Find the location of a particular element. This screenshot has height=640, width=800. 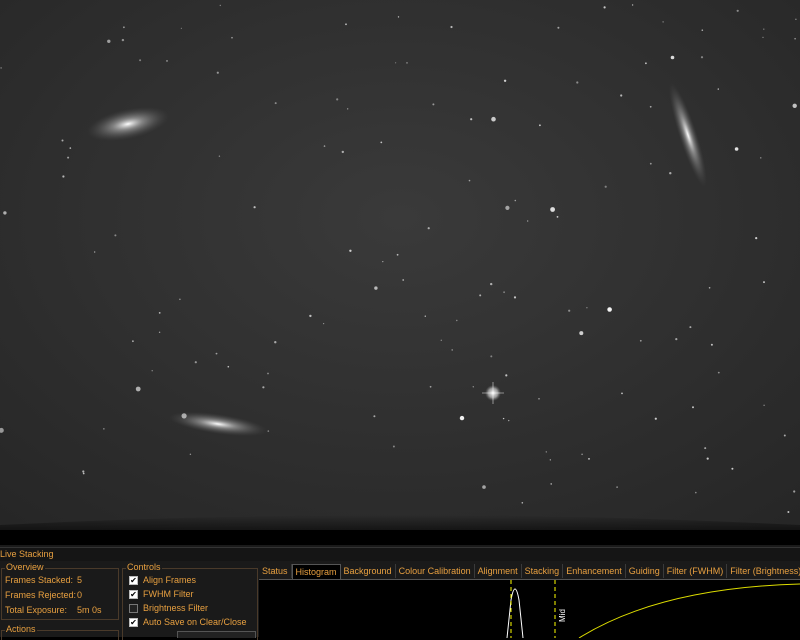

tab-colour-calibration: Colour Calibration is located at coordinates (435, 571).